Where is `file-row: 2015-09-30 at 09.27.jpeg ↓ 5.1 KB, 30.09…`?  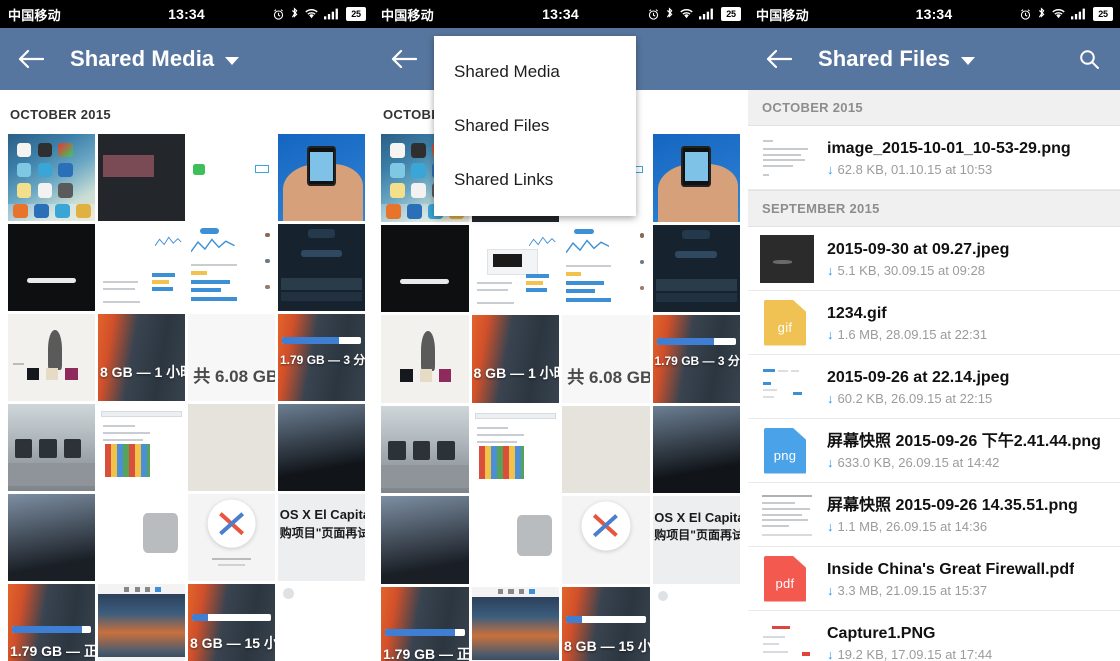 file-row: 2015-09-30 at 09.27.jpeg ↓ 5.1 KB, 30.09… is located at coordinates (934, 259).